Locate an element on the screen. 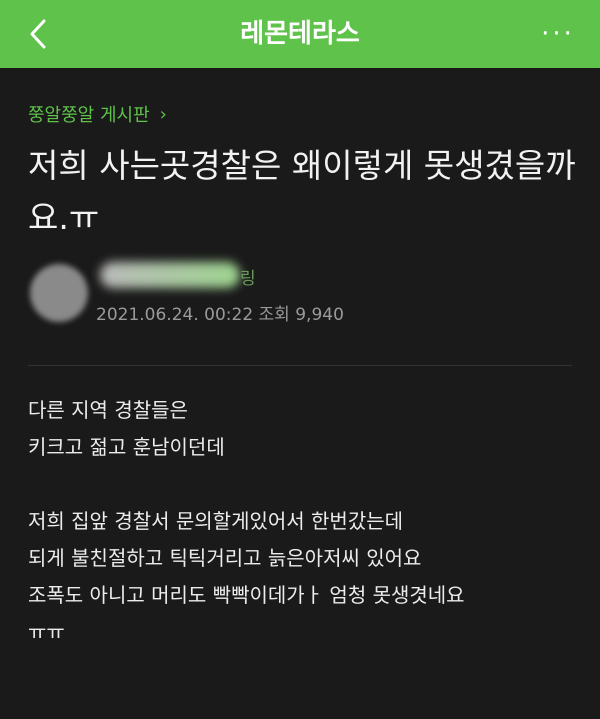 The height and width of the screenshot is (719, 600). board-name: 쭝알쭝알 게시판 is located at coordinates (89, 115).